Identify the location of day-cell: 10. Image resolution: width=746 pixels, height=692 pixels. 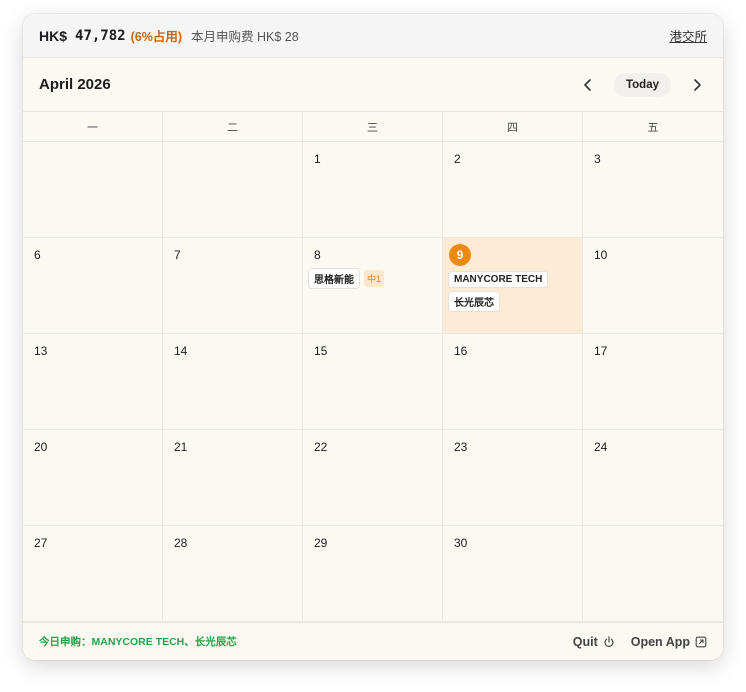
(653, 286).